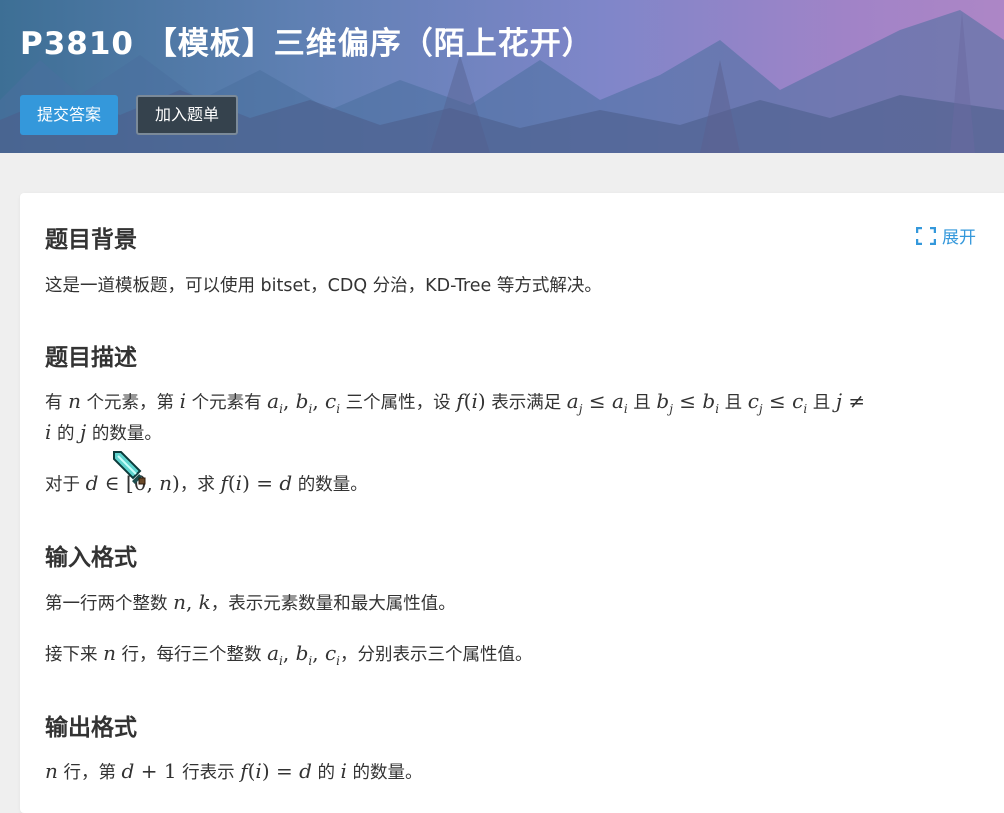 The height and width of the screenshot is (813, 1004). Describe the element at coordinates (91, 358) in the screenshot. I see `description-heading: 题目描述` at that location.